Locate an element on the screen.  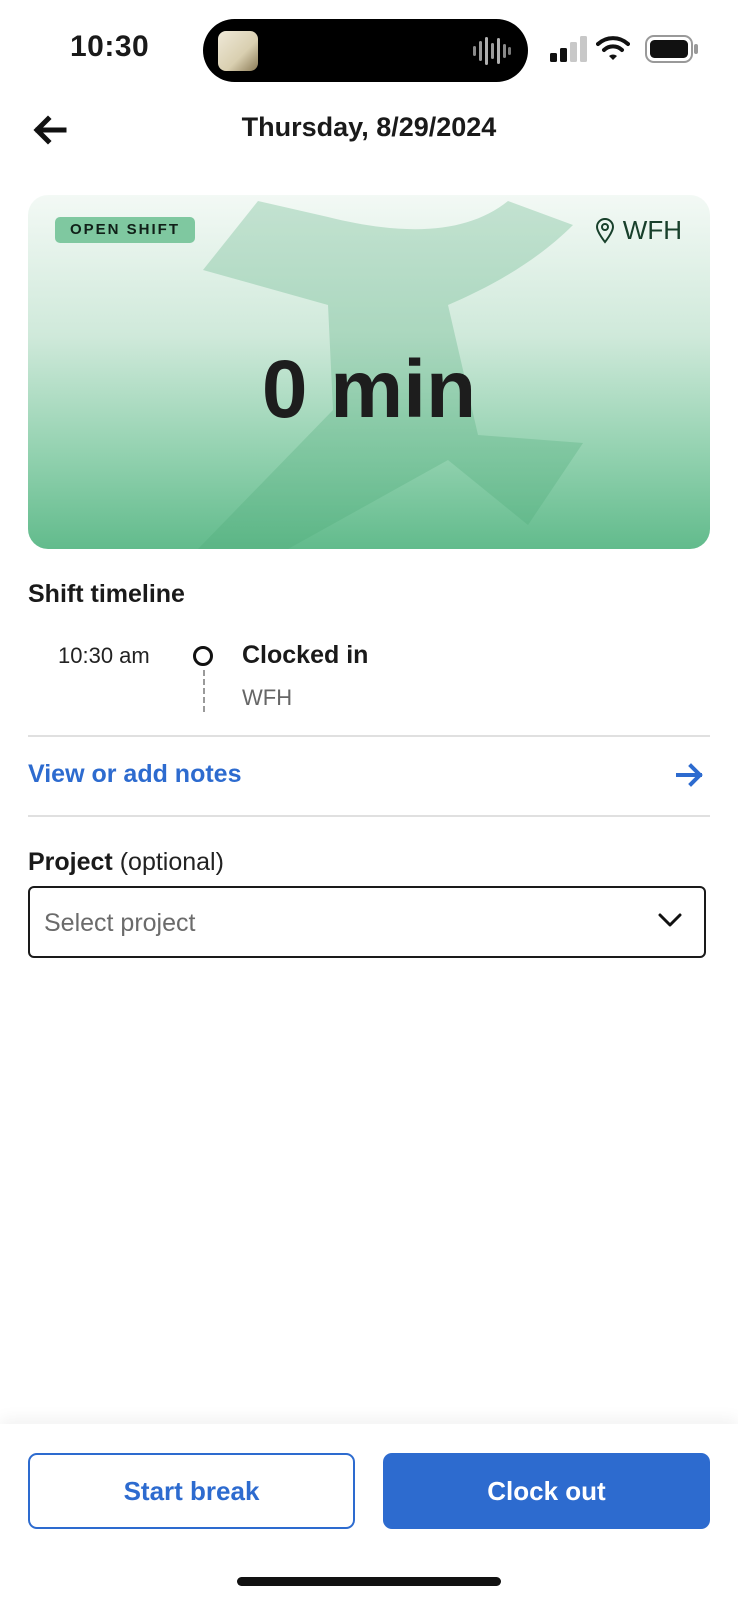
shift-location-label: WFH is located at coordinates (652, 230).